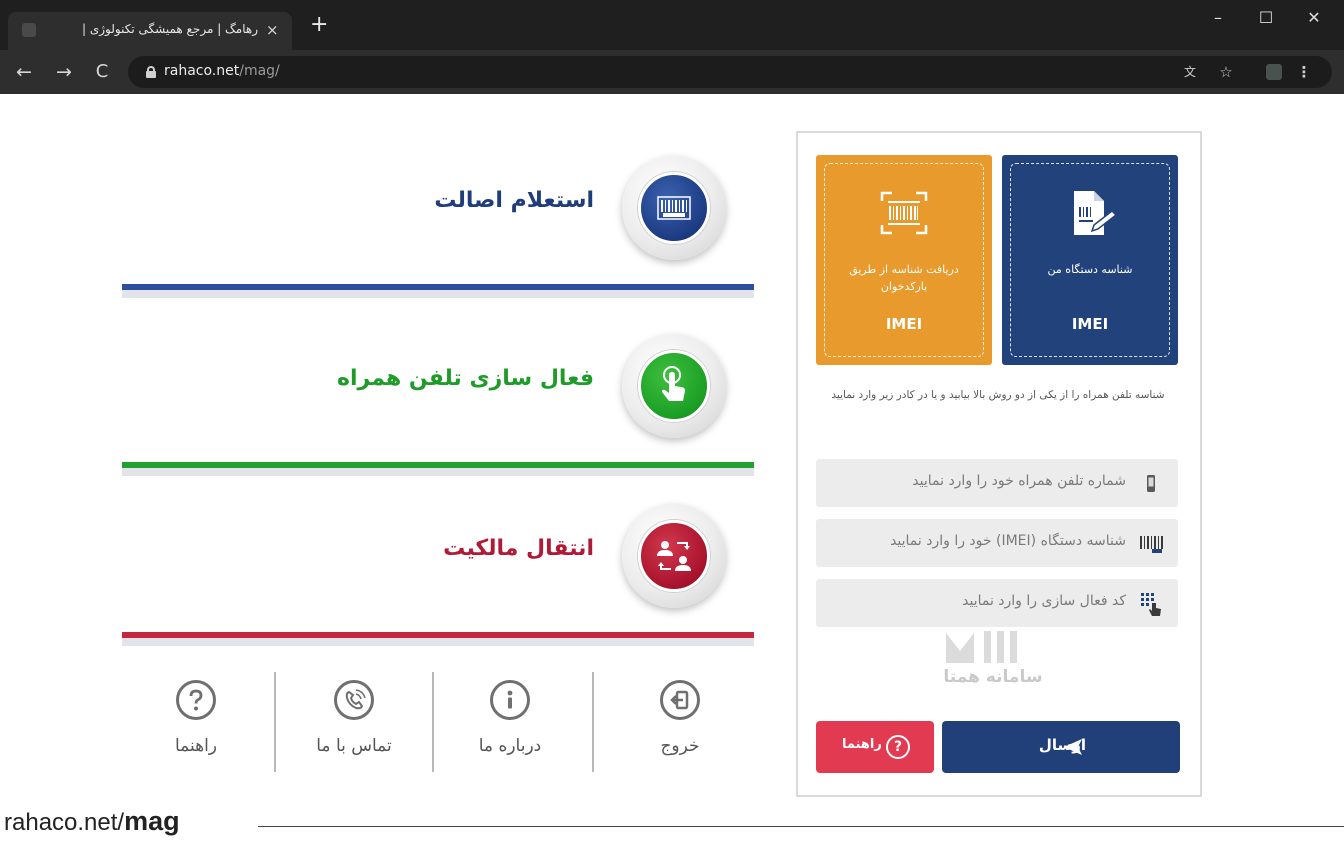 The height and width of the screenshot is (846, 1344). What do you see at coordinates (680, 700) in the screenshot?
I see `exit-icon` at bounding box center [680, 700].